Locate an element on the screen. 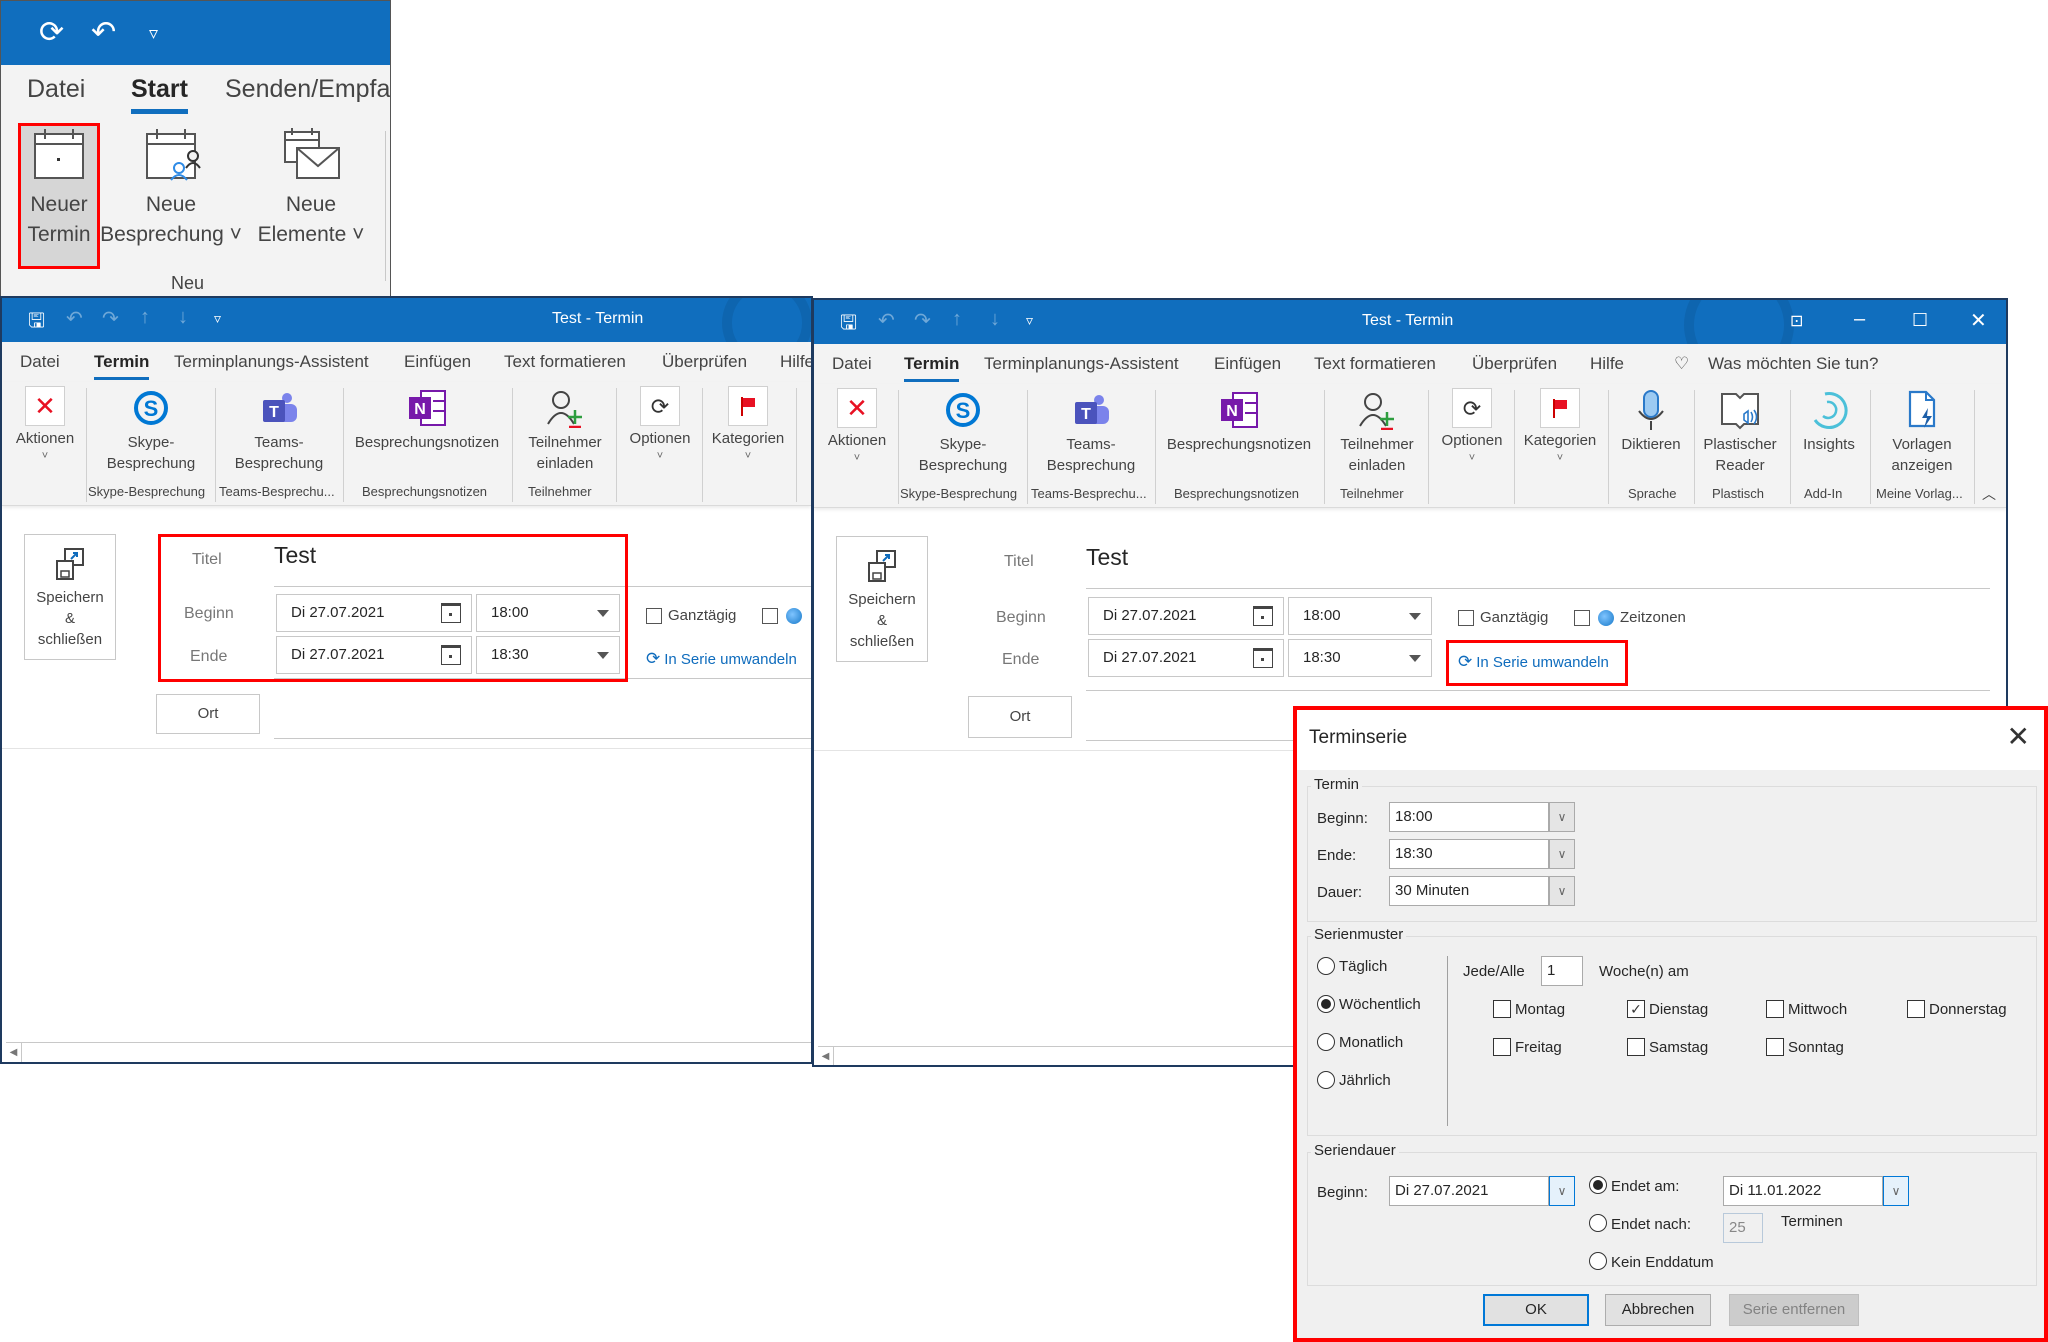  tell-me-search: Was möchten Sie tun? is located at coordinates (1793, 364).